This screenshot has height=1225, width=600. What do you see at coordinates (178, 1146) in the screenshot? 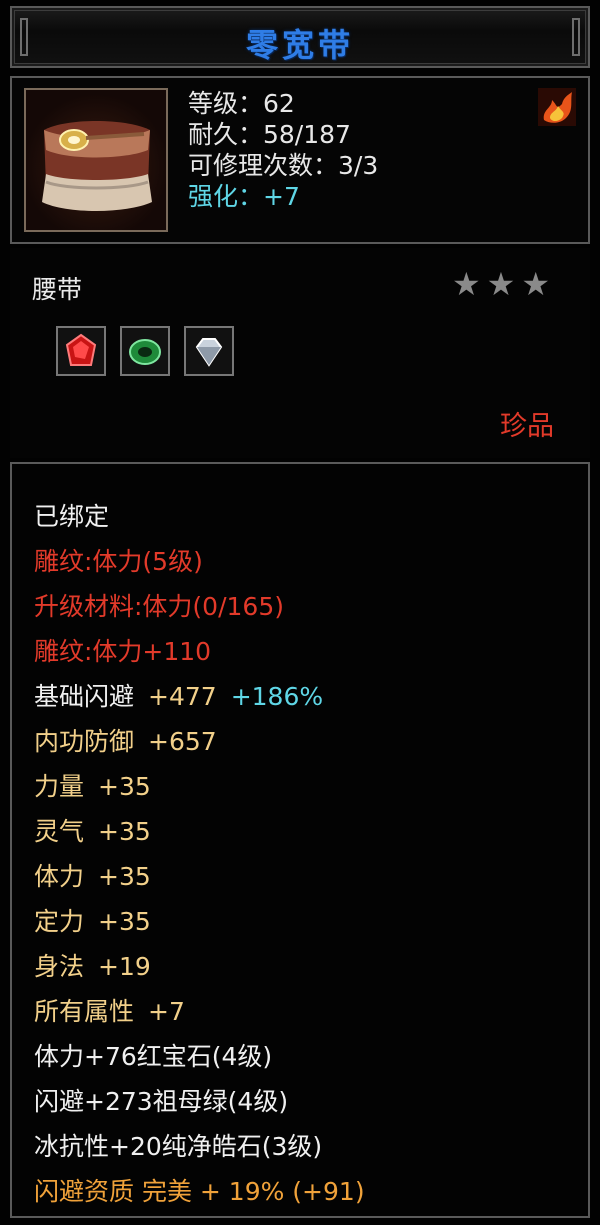
I see `gem-bonus-diamond: 冰抗性+20纯净皓石(3级)` at bounding box center [178, 1146].